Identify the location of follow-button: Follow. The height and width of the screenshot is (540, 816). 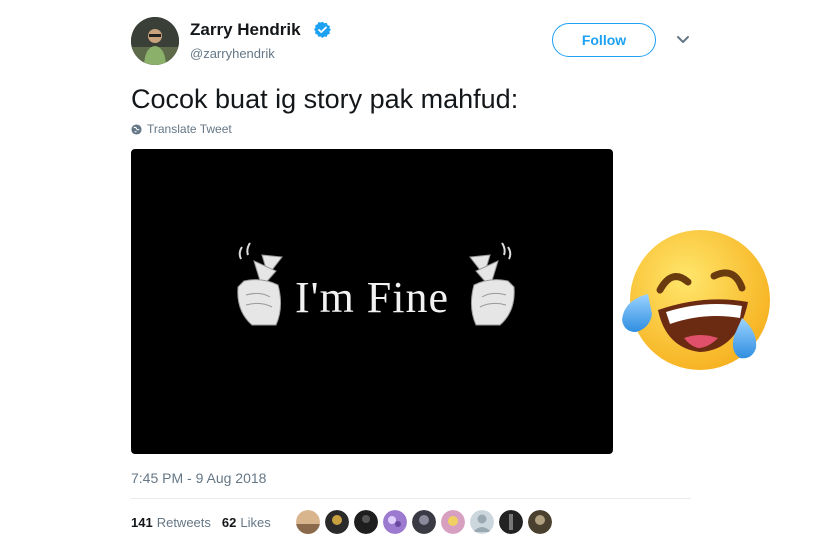
(604, 40).